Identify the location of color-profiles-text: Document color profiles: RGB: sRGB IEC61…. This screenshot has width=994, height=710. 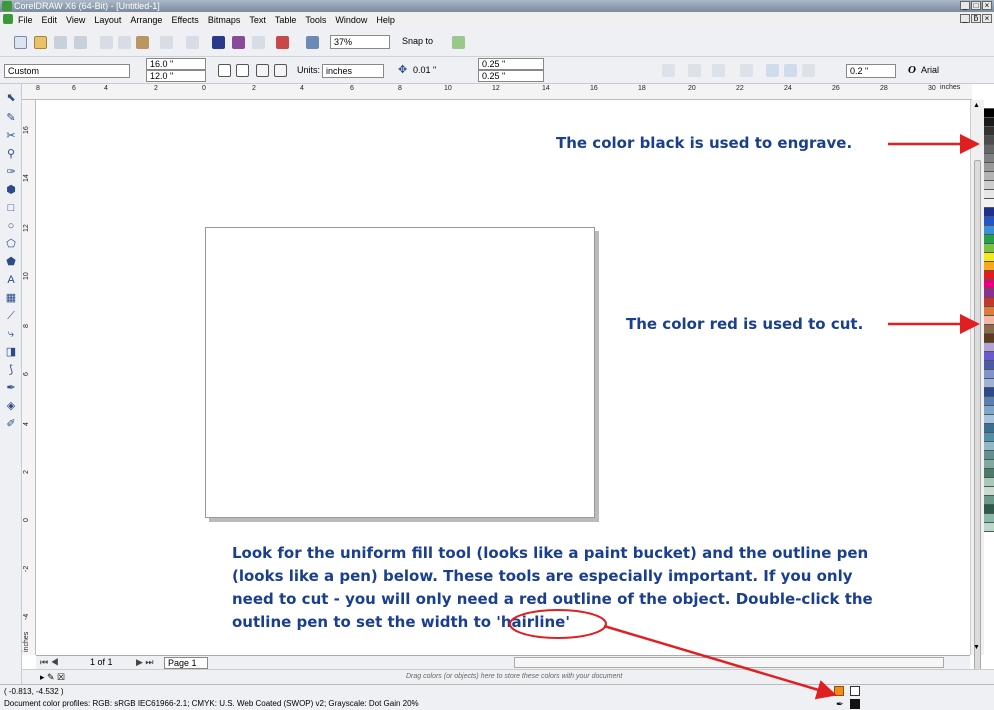
(211, 703).